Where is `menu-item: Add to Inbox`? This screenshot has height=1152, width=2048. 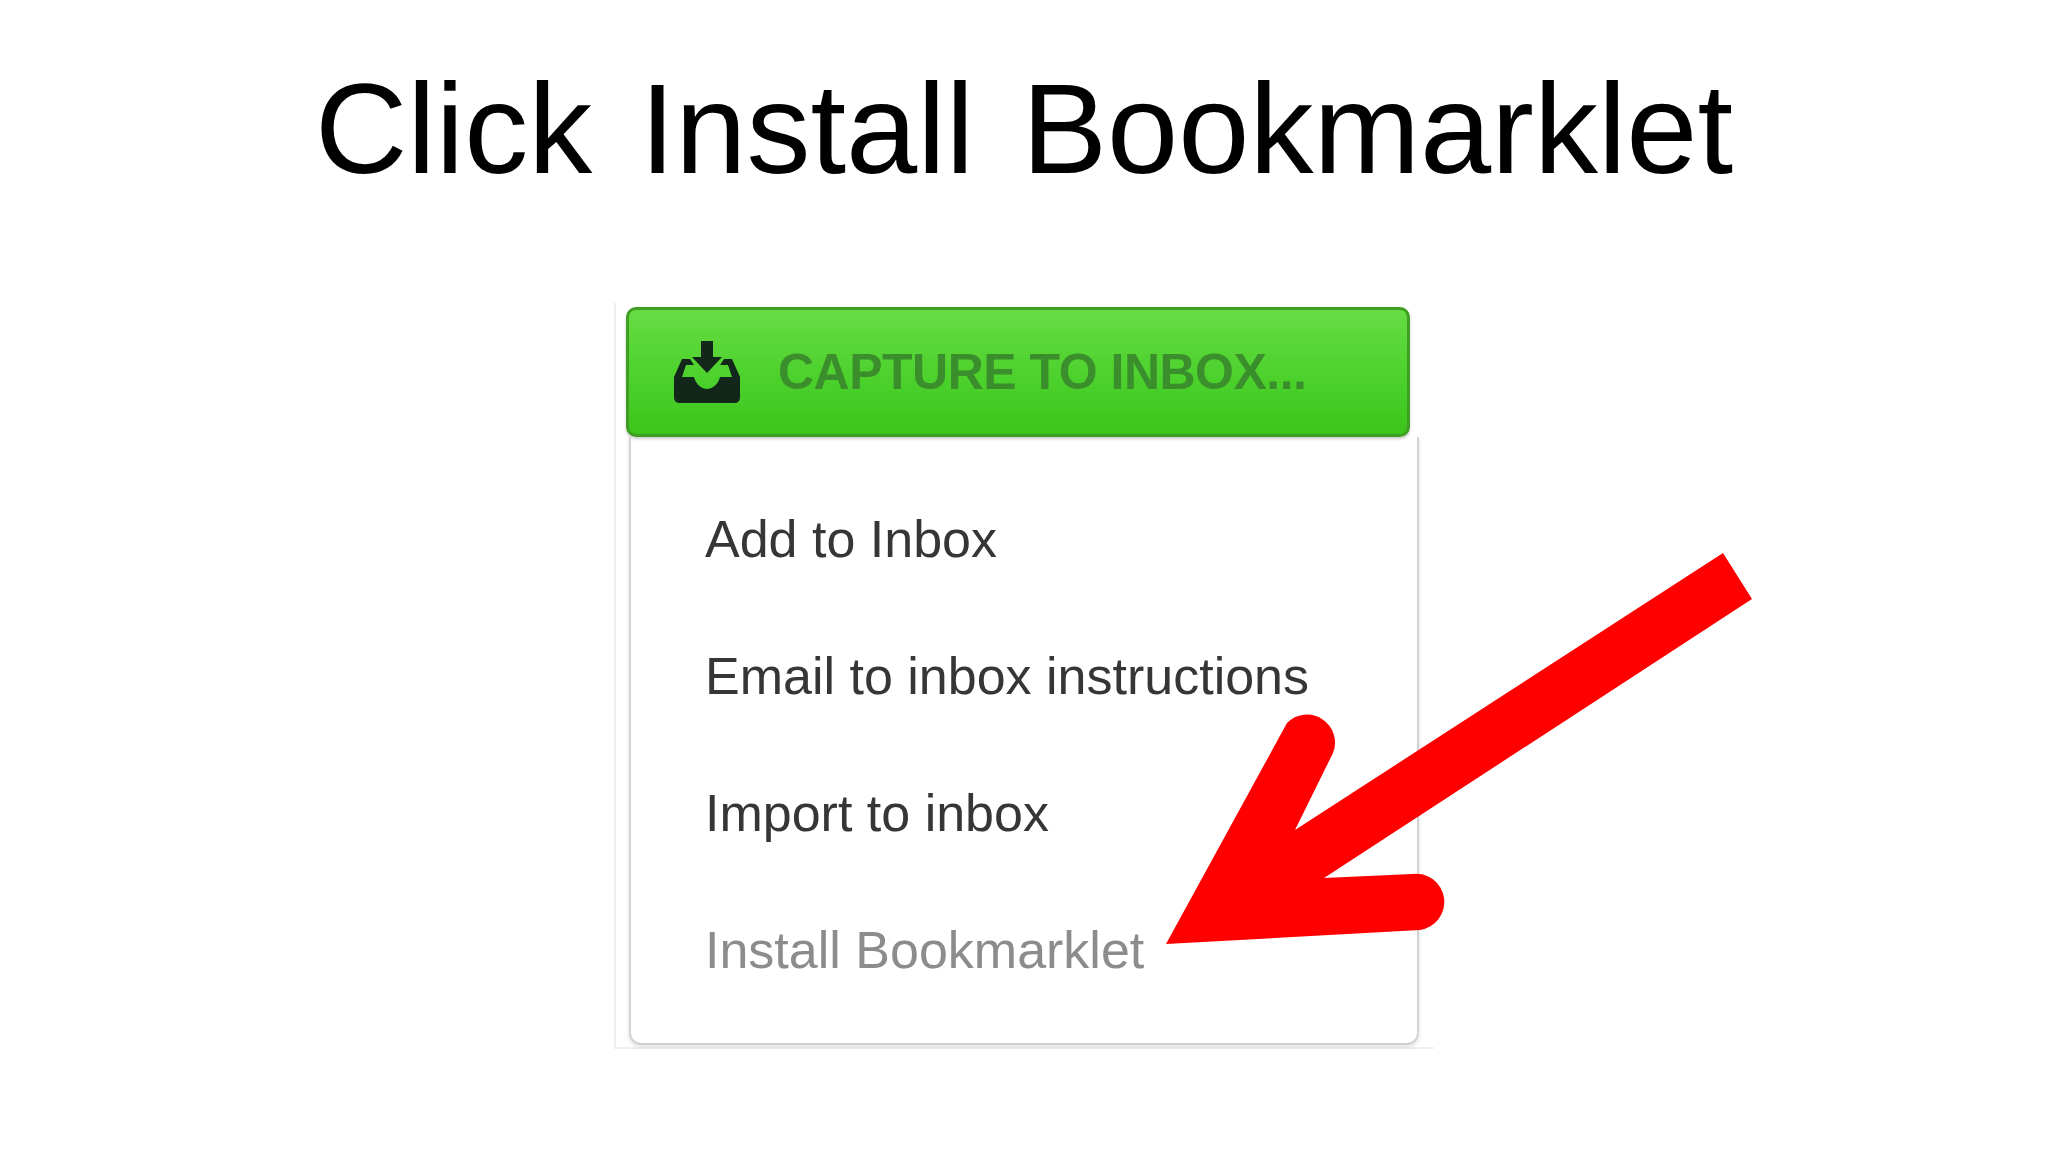
menu-item: Add to Inbox is located at coordinates (851, 538).